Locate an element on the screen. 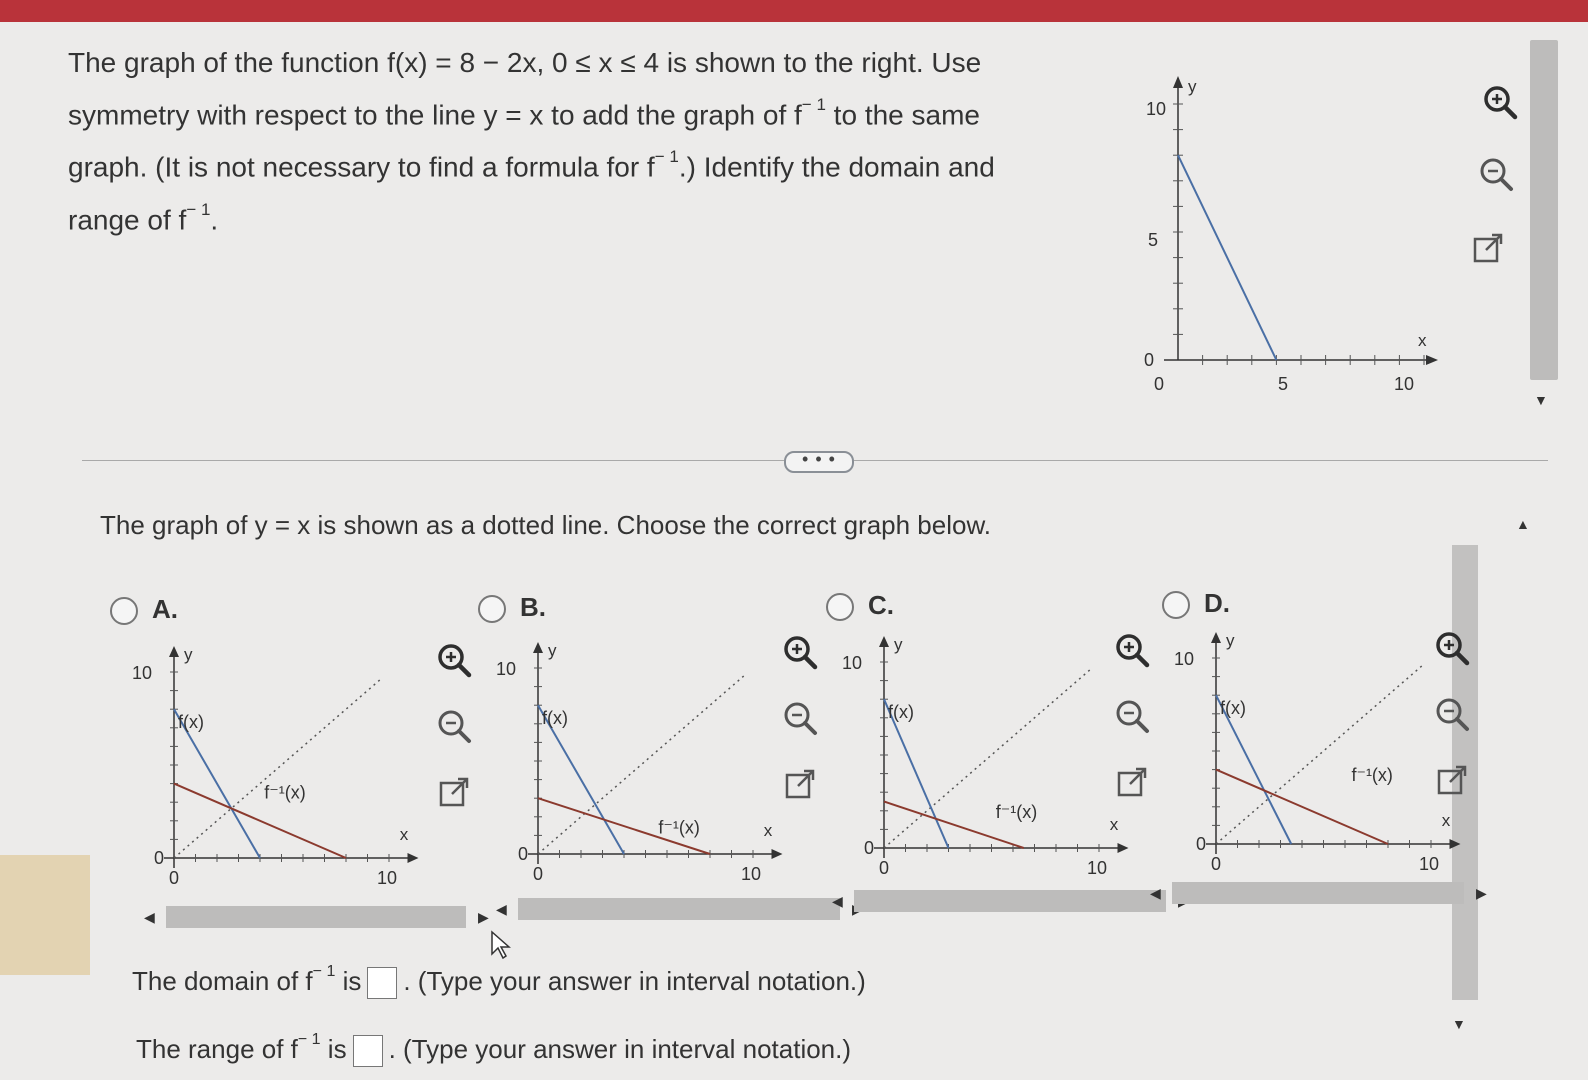 Image resolution: width=1588 pixels, height=1080 pixels. option-c-zoom-out-button is located at coordinates (1132, 716).